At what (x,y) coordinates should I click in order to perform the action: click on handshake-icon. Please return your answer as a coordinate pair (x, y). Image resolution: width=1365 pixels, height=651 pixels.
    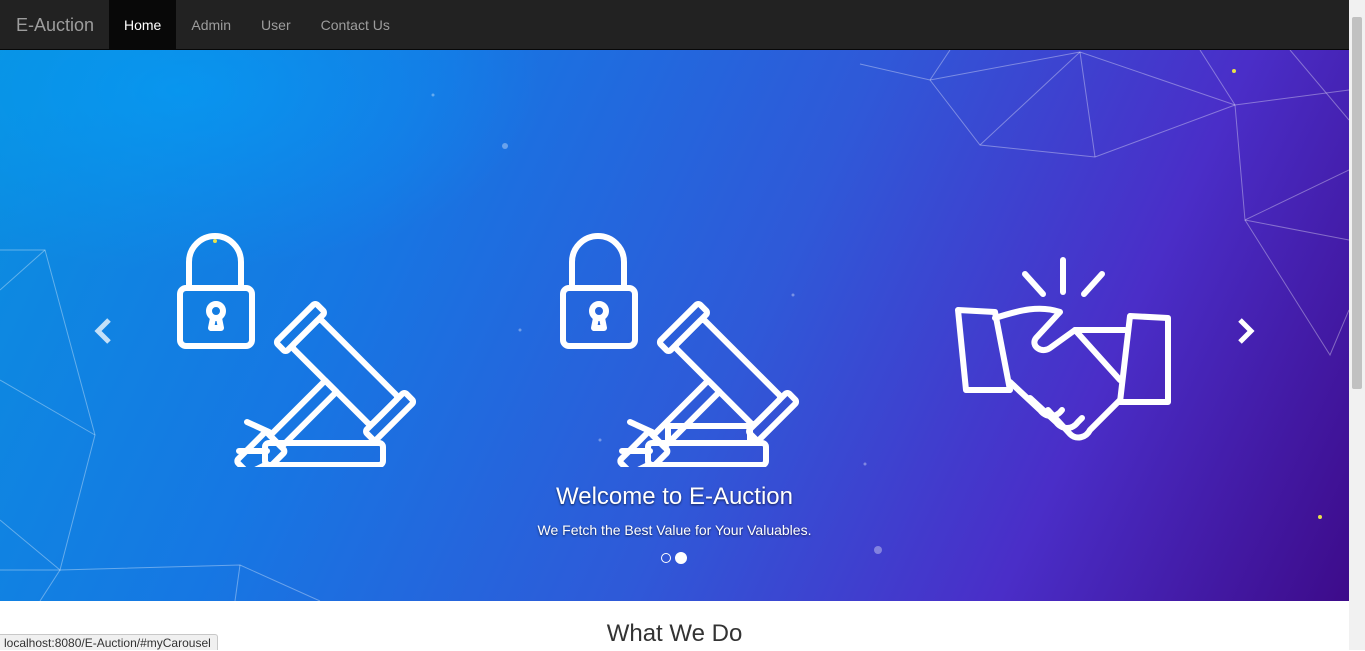
    Looking at the image, I should click on (1063, 349).